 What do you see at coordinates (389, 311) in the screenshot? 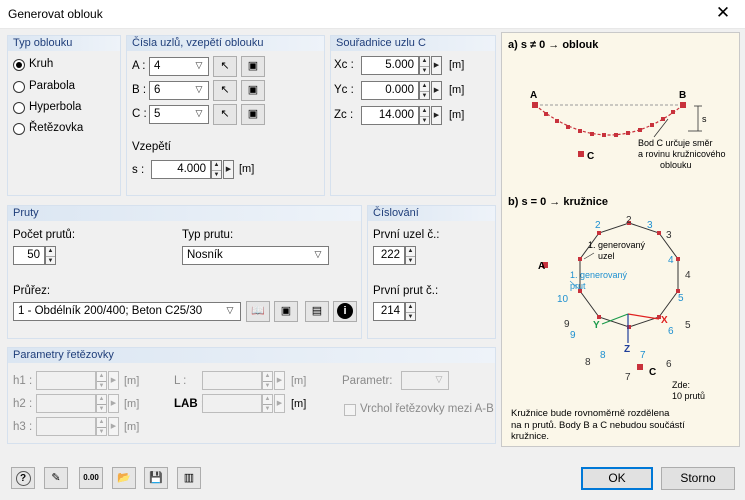
I see `prvni-prut-input: 214` at bounding box center [389, 311].